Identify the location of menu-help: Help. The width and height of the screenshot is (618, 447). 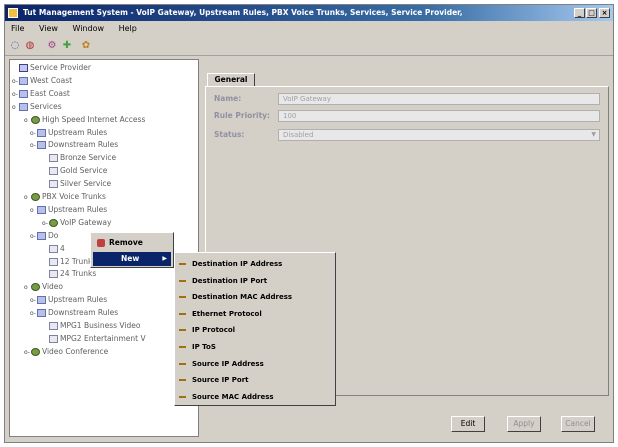
(128, 29).